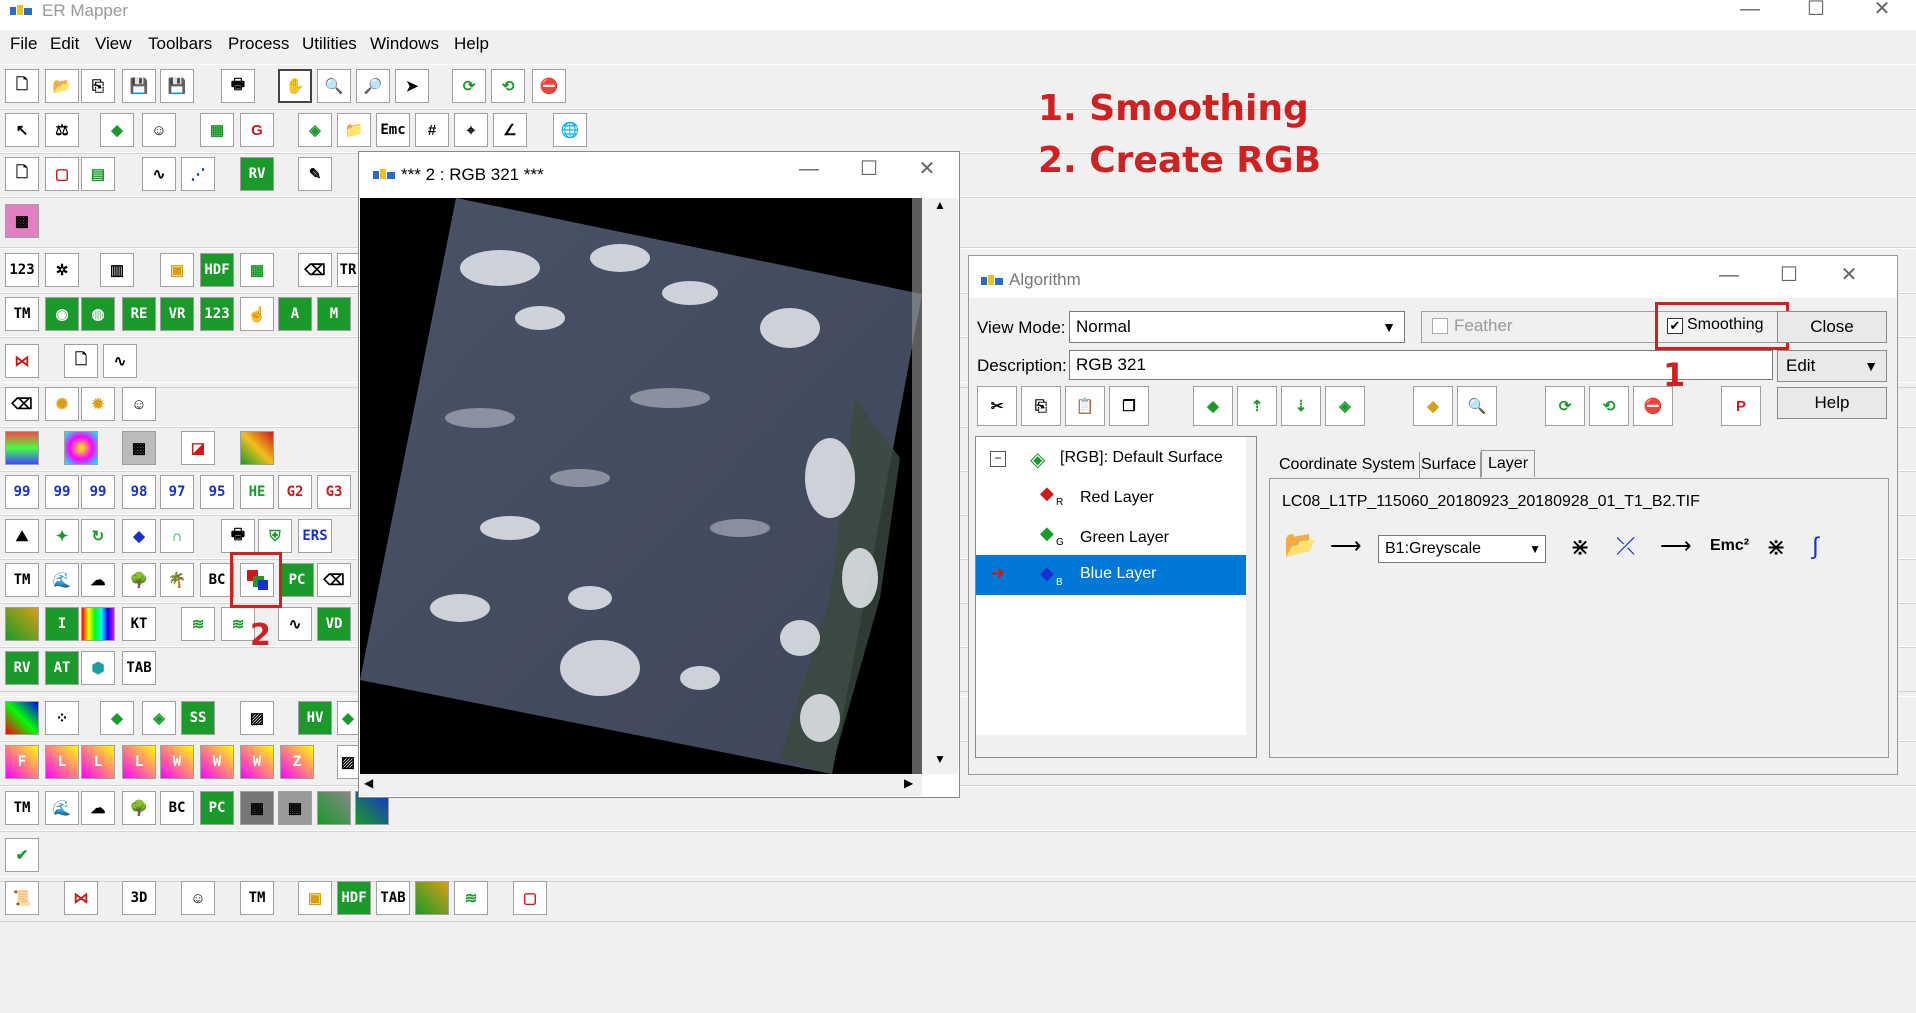 This screenshot has width=1916, height=1013. Describe the element at coordinates (98, 492) in the screenshot. I see `n99-icon: 99` at that location.